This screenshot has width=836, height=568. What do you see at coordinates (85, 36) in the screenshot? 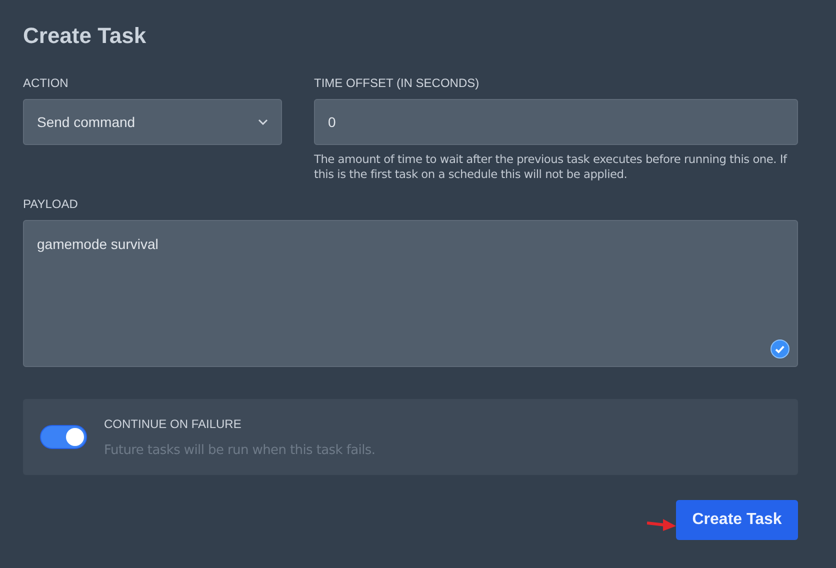
I see `page-title: Create Task` at bounding box center [85, 36].